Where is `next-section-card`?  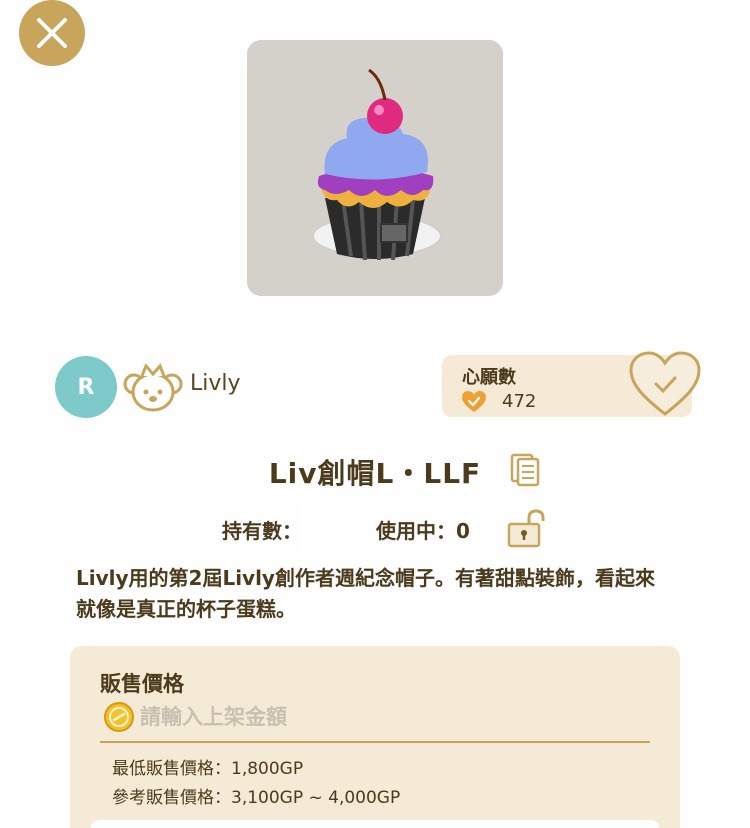 next-section-card is located at coordinates (375, 824).